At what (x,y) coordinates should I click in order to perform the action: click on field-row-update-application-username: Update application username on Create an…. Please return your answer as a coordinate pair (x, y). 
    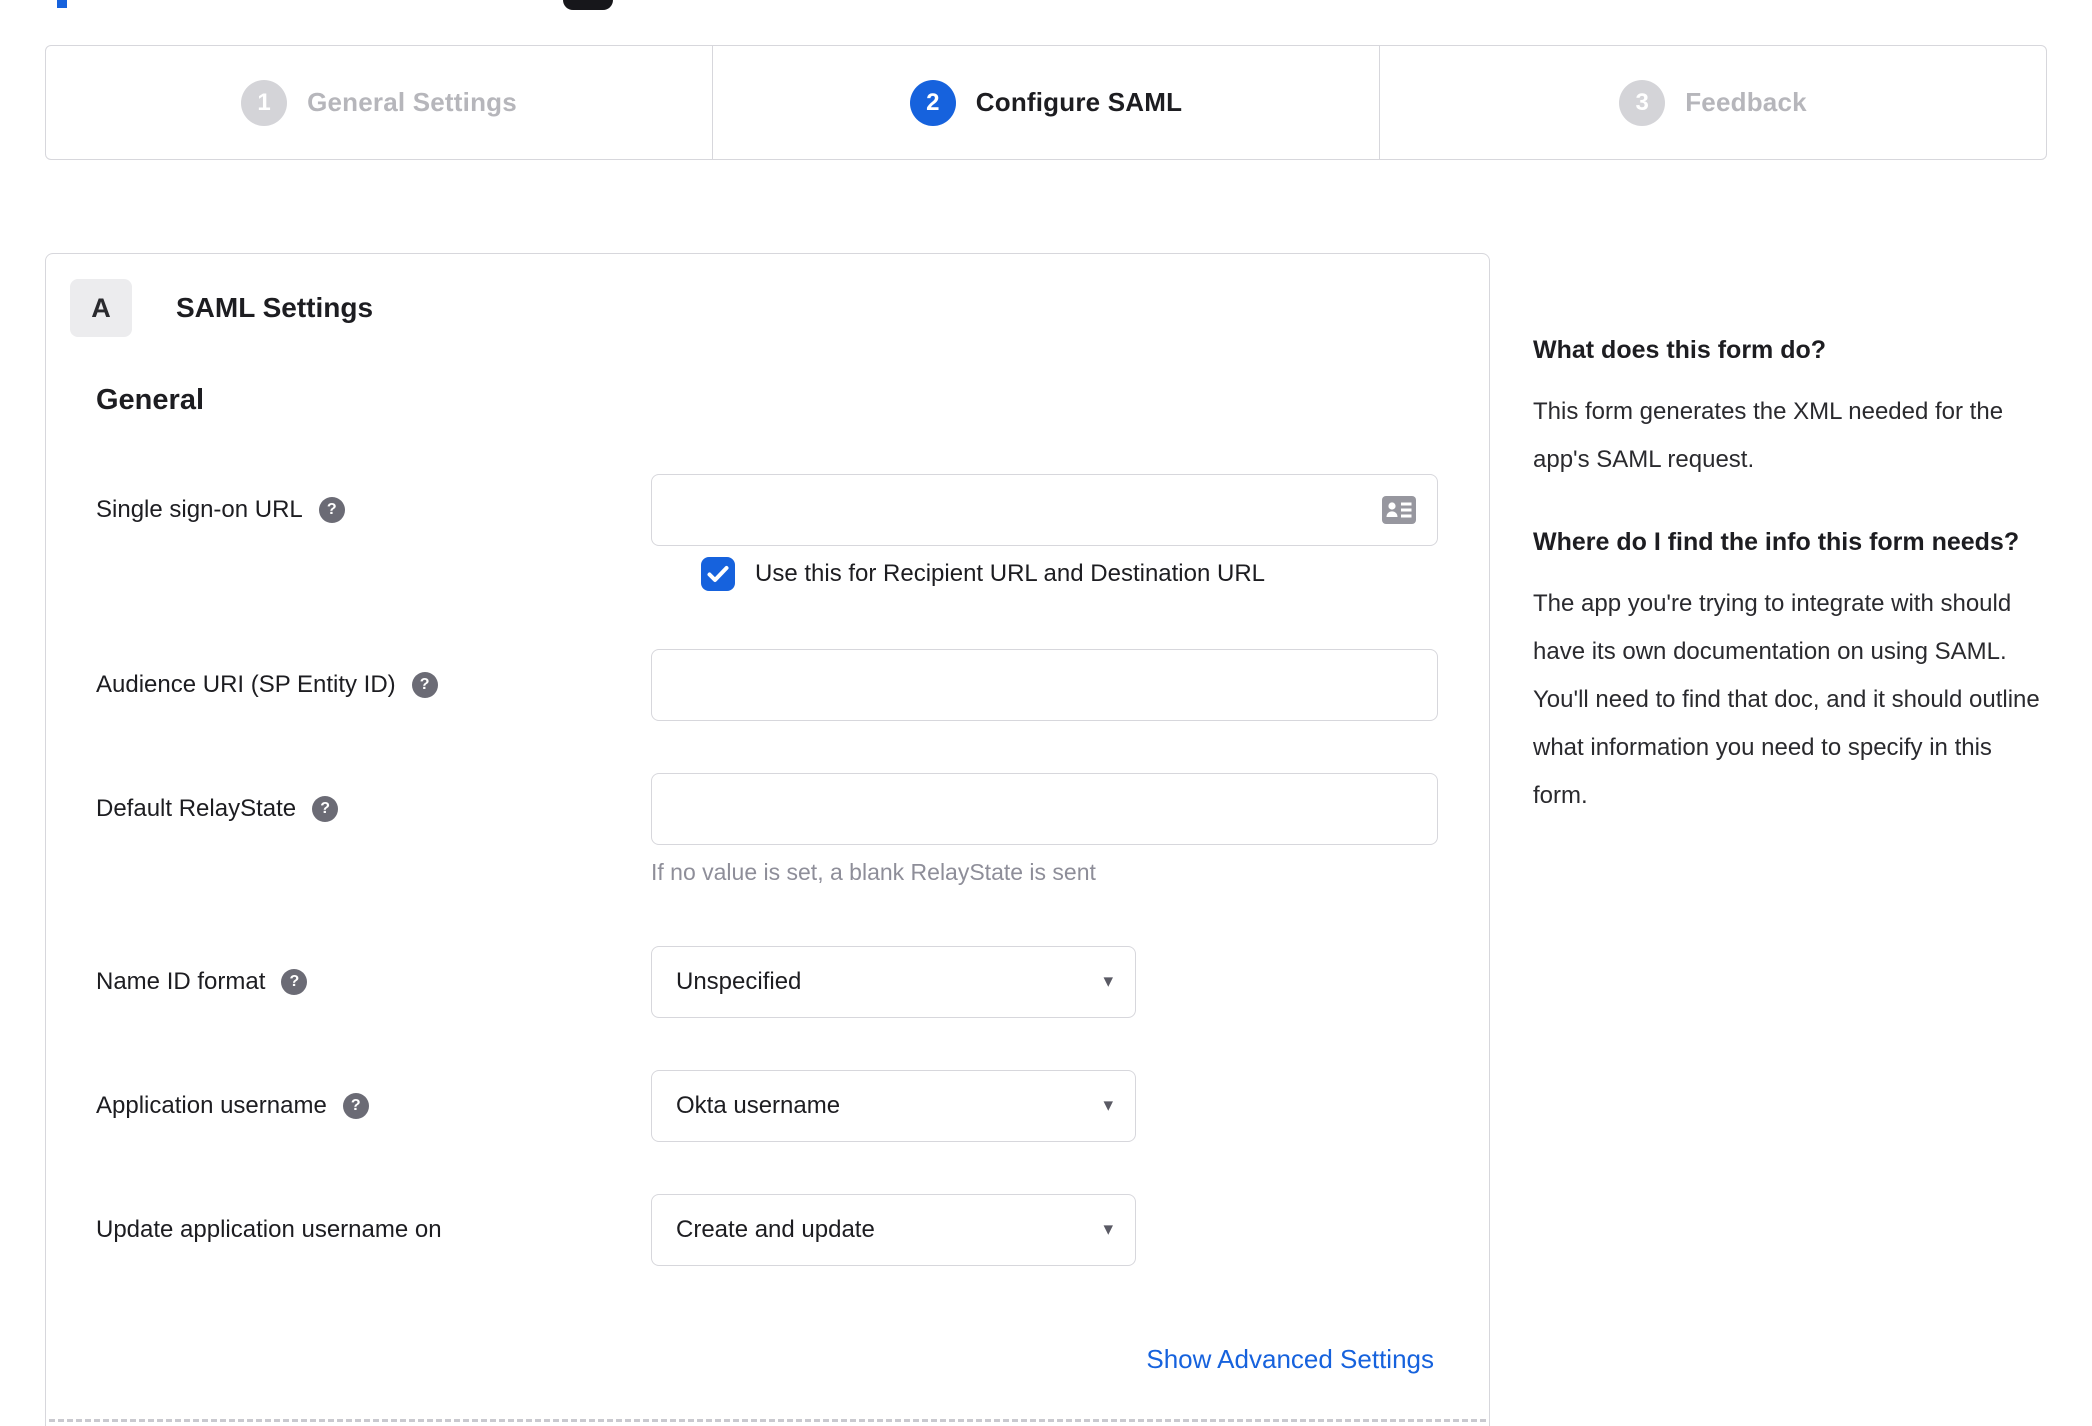
    Looking at the image, I should click on (765, 1230).